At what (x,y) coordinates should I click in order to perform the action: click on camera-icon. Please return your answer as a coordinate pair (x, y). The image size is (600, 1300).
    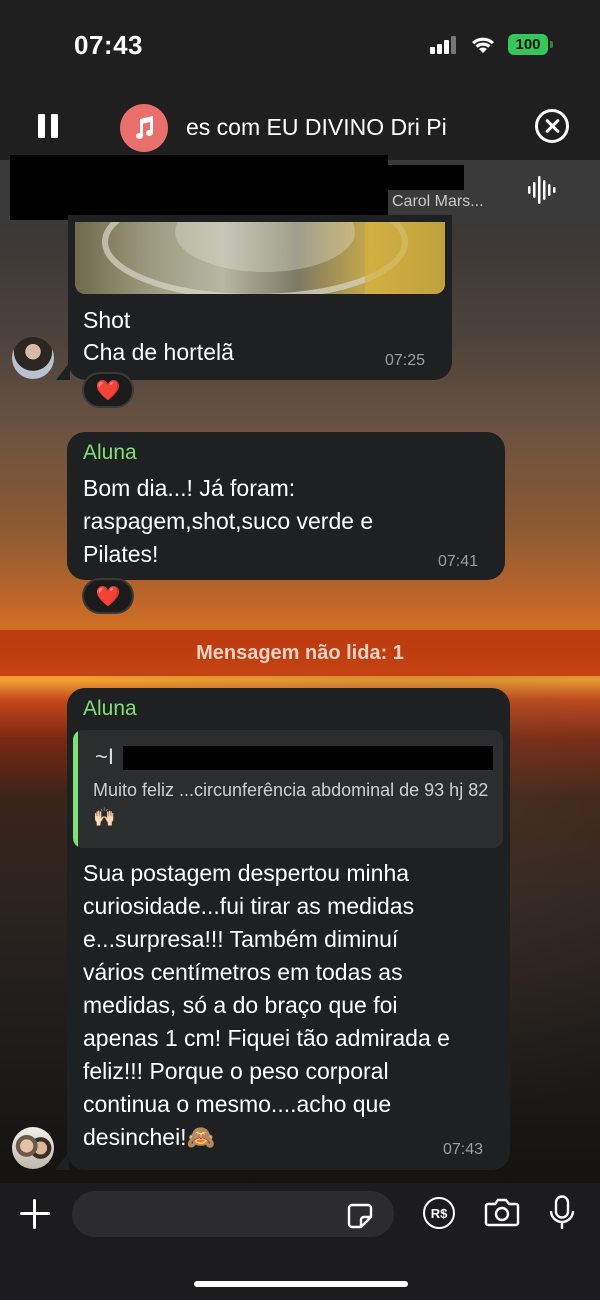
    Looking at the image, I should click on (502, 1214).